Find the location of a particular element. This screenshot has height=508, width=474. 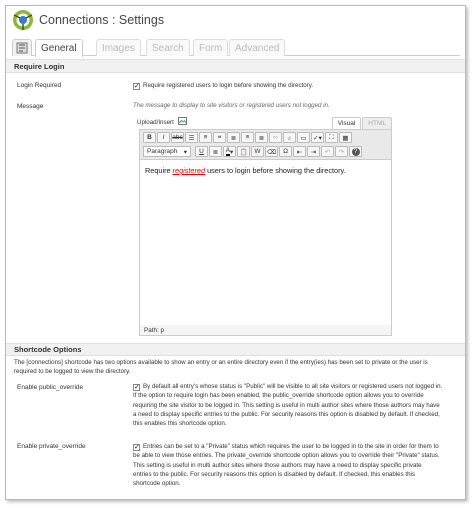

tab-search: Search is located at coordinates (168, 47).